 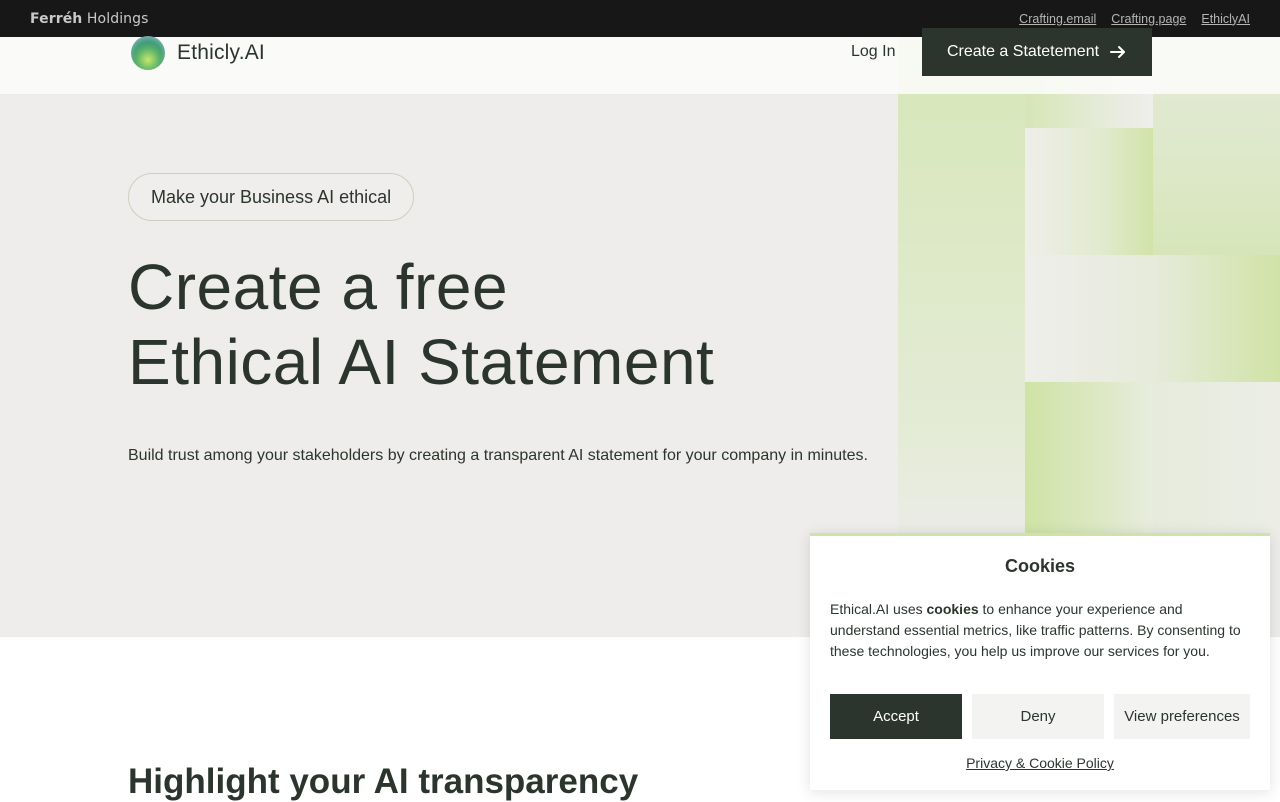 What do you see at coordinates (421, 362) in the screenshot?
I see `headline-line-2: Ethical AI Statement` at bounding box center [421, 362].